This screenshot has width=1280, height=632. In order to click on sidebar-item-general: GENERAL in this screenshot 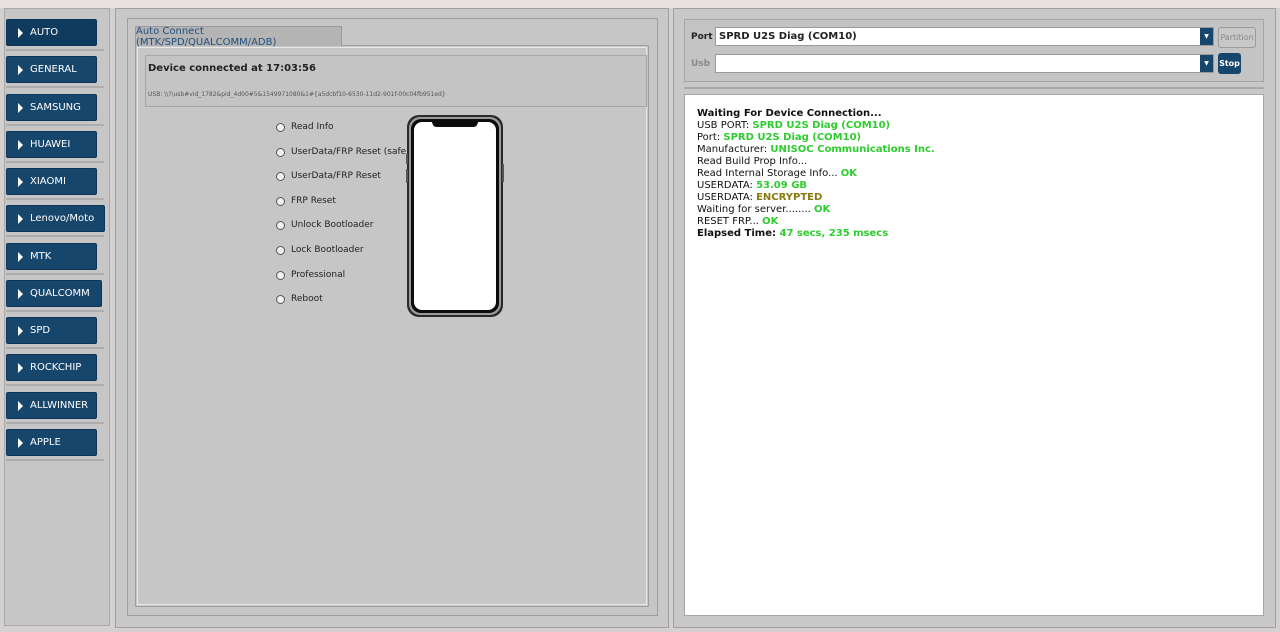, I will do `click(51, 69)`.